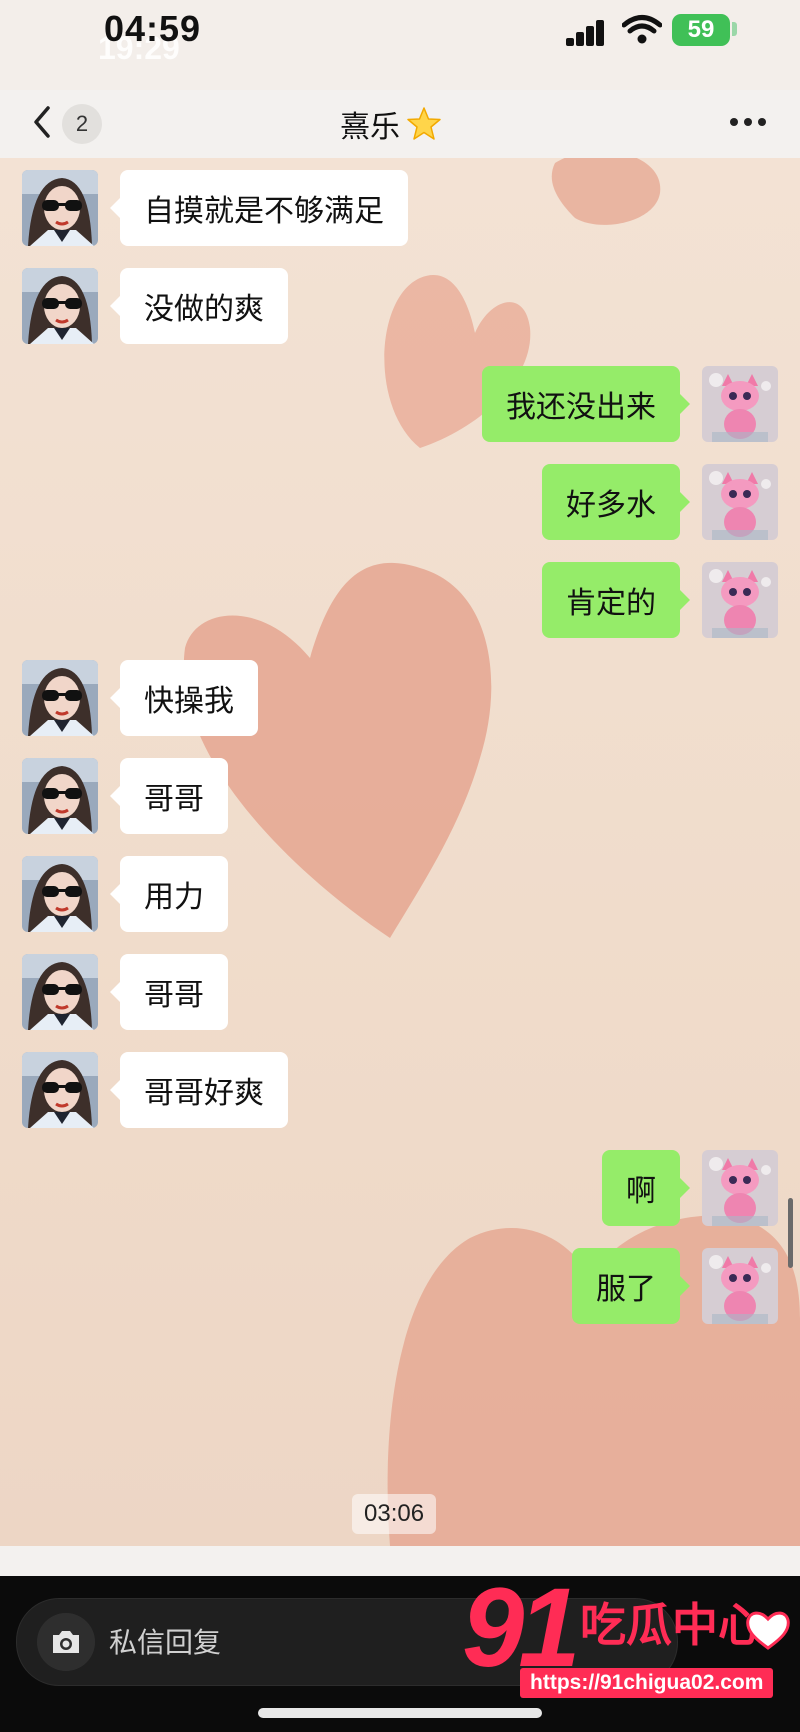  I want to click on sent-message: 啊, so click(690, 1188).